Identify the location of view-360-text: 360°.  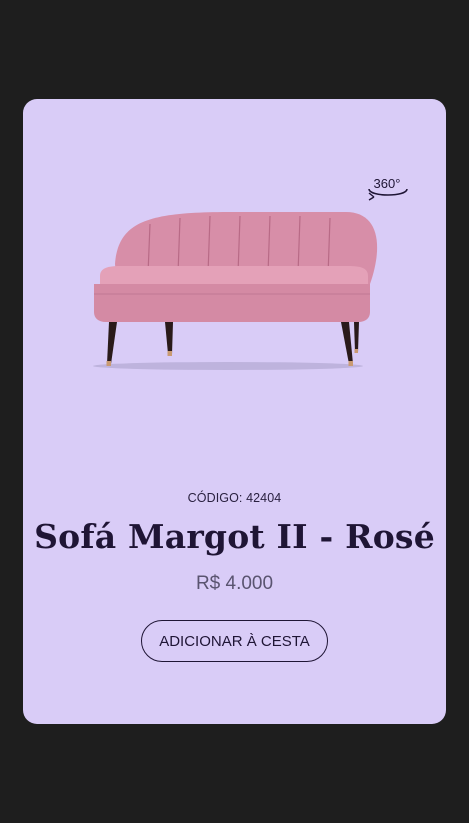
(387, 183).